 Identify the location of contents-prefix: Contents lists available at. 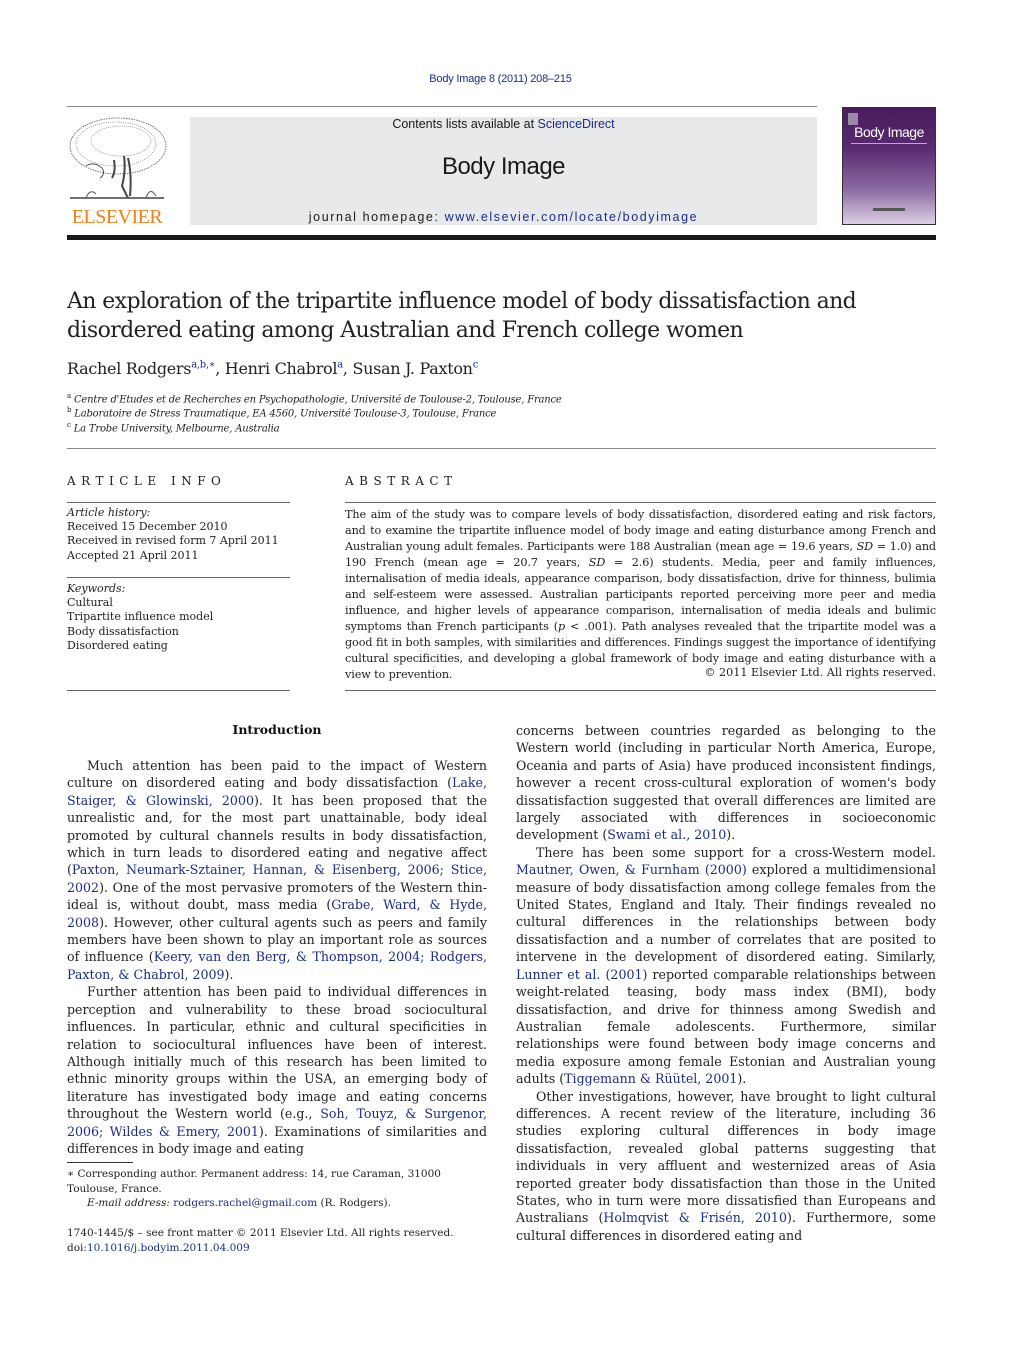
(465, 124).